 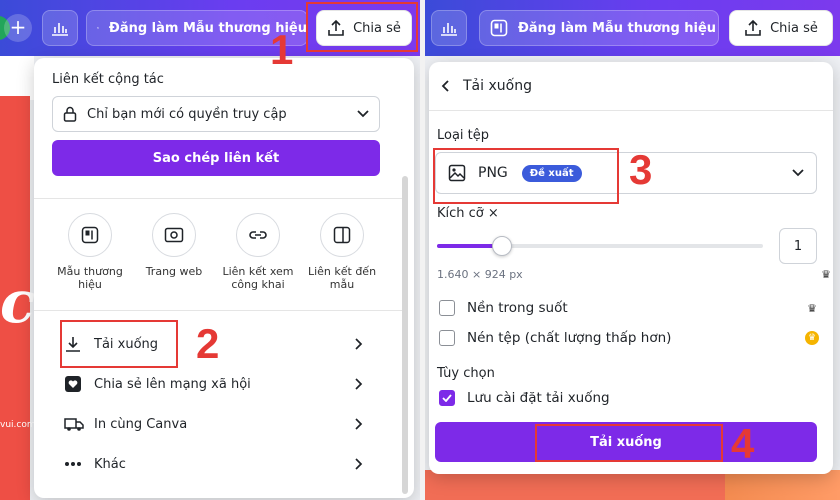 I want to click on option-label: Liên kết đến mẫu, so click(x=342, y=278).